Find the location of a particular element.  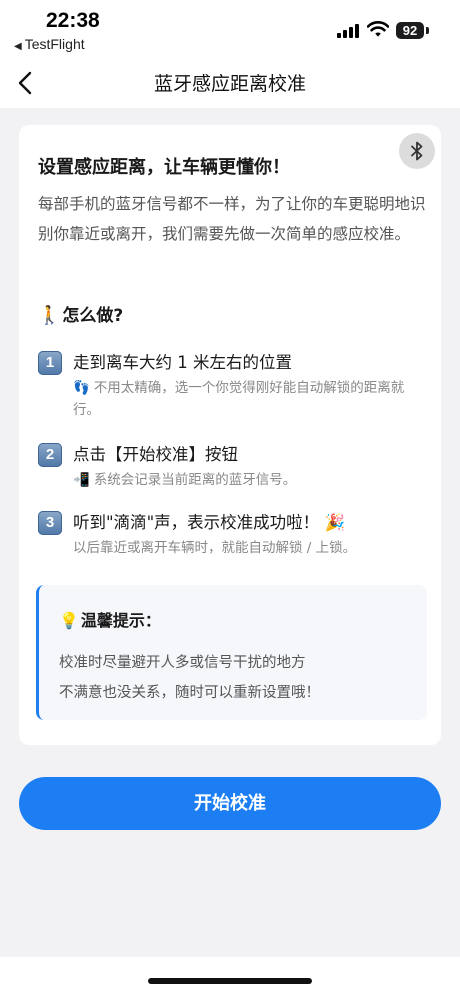

tip-title: 温馨提示： is located at coordinates (120, 620).